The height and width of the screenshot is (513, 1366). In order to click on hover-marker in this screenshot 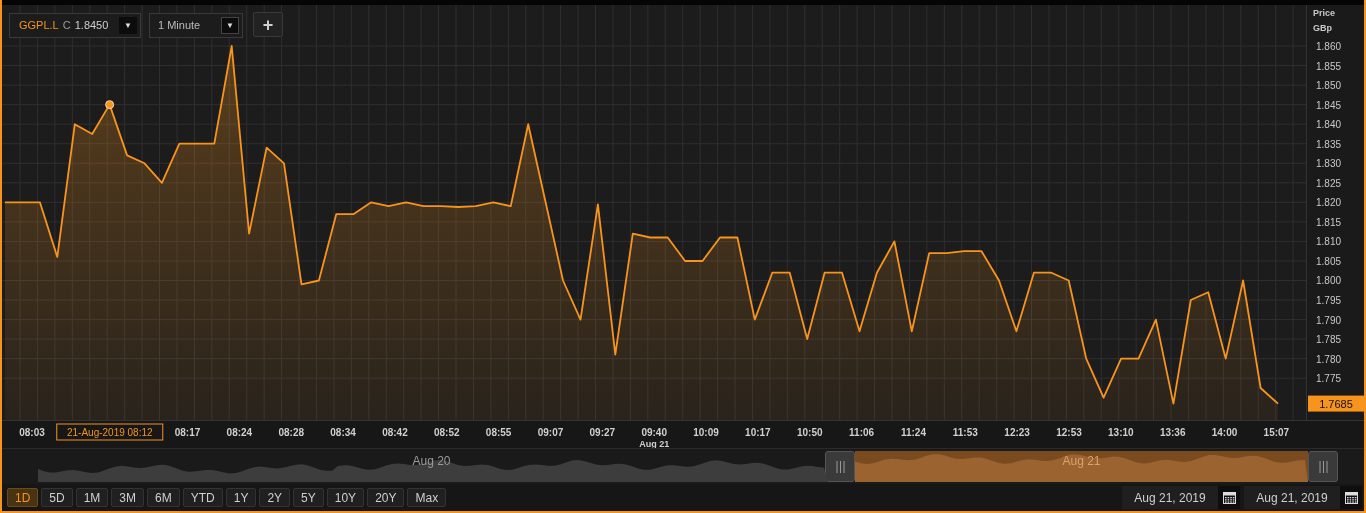, I will do `click(110, 105)`.